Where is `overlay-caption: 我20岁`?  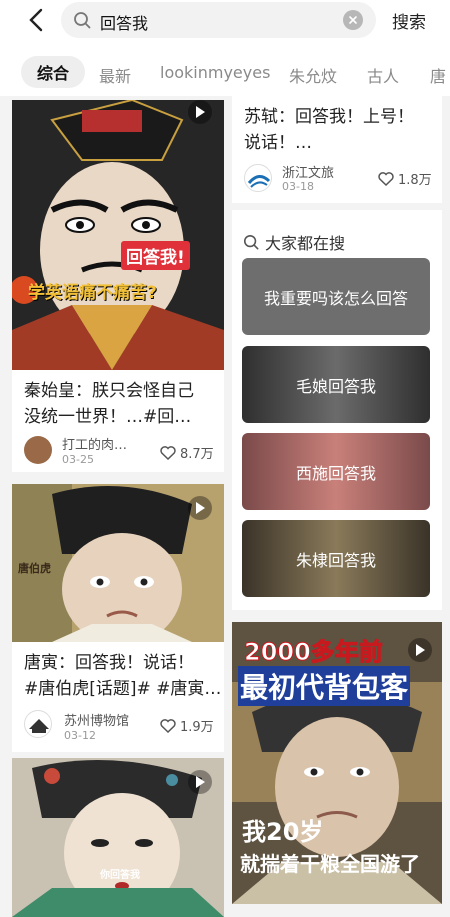 overlay-caption: 我20岁 is located at coordinates (283, 832).